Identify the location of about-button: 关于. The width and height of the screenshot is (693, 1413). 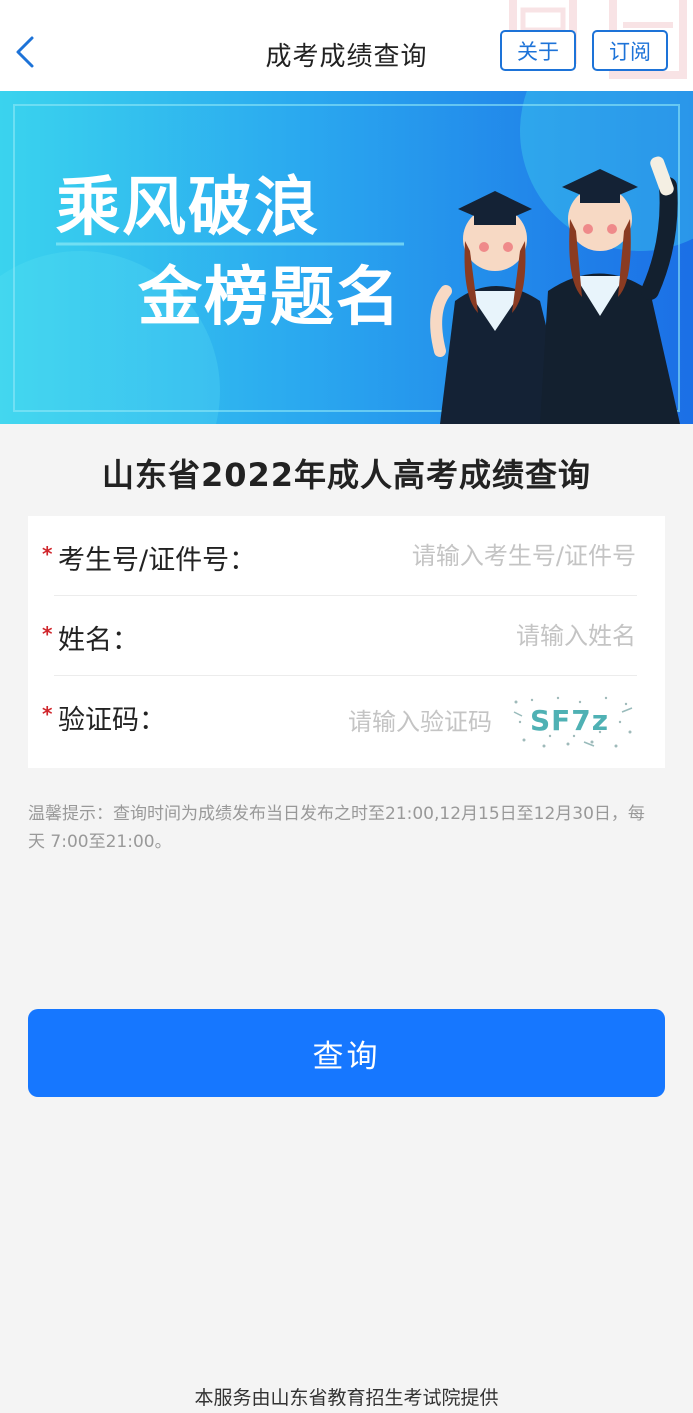
(538, 50).